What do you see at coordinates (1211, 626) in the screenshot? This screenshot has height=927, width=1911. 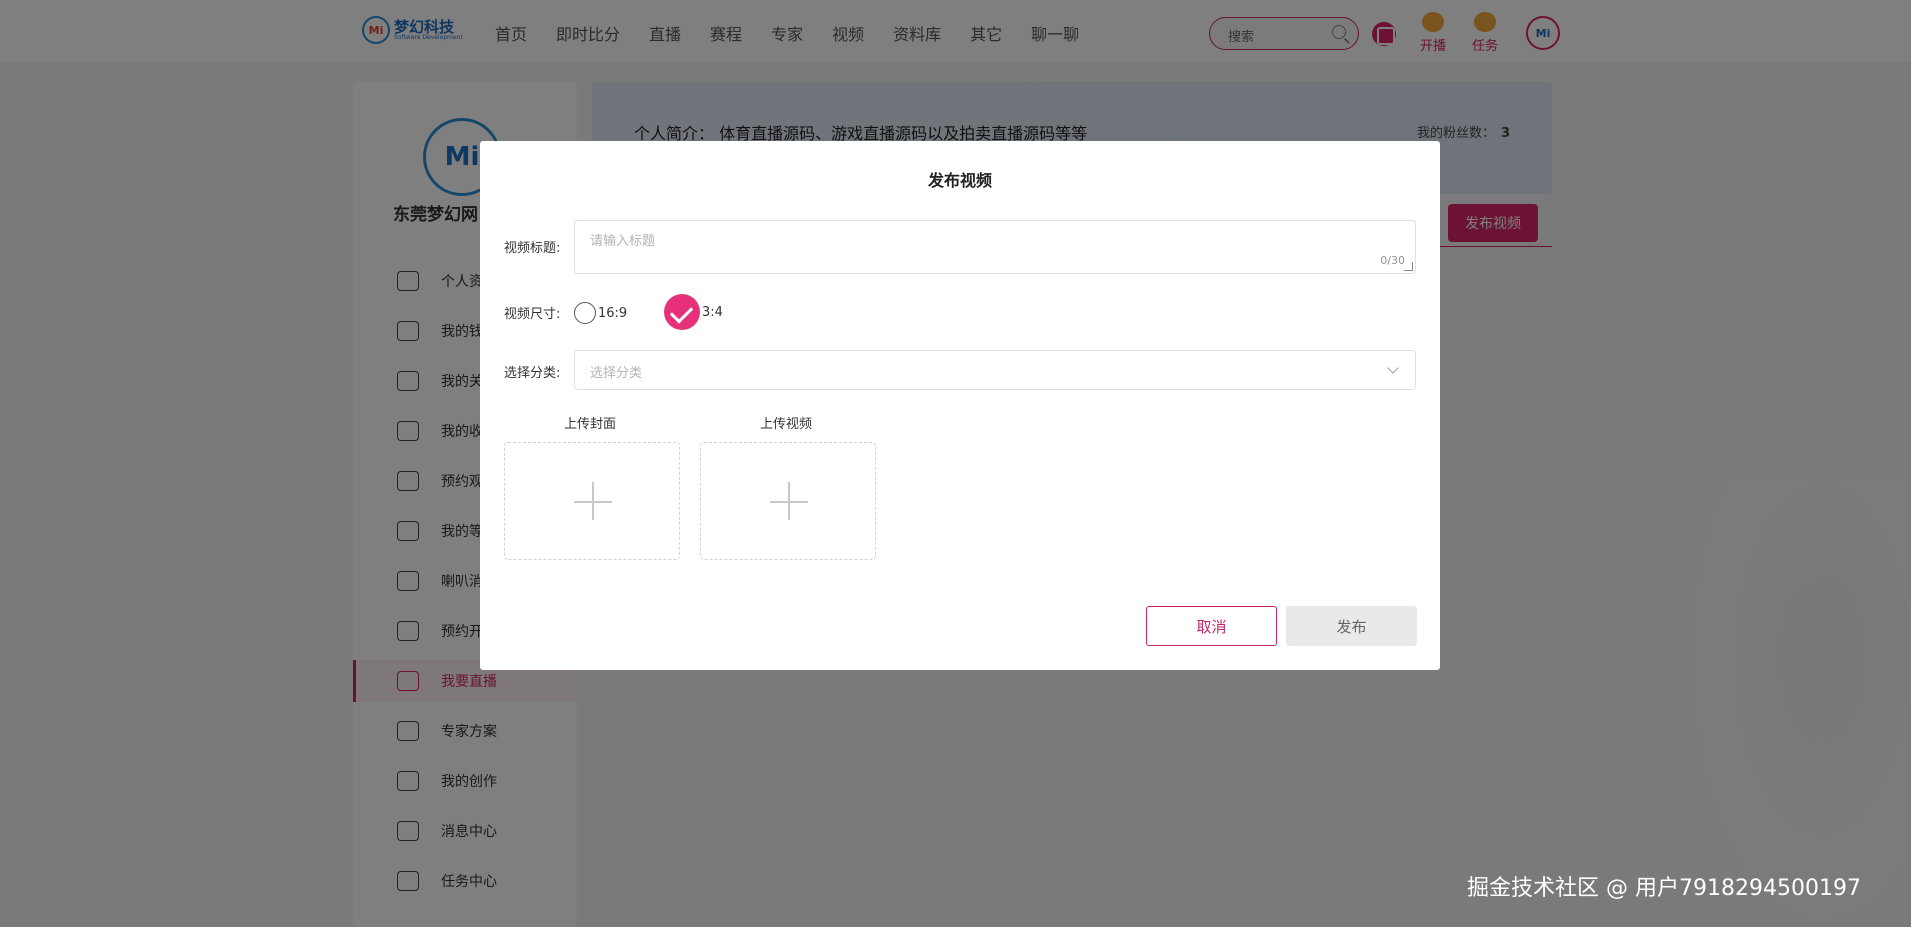 I see `cancel-button: 取消` at bounding box center [1211, 626].